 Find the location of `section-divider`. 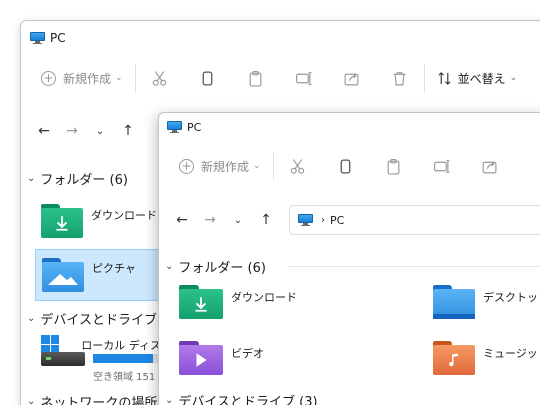

section-divider is located at coordinates (414, 266).